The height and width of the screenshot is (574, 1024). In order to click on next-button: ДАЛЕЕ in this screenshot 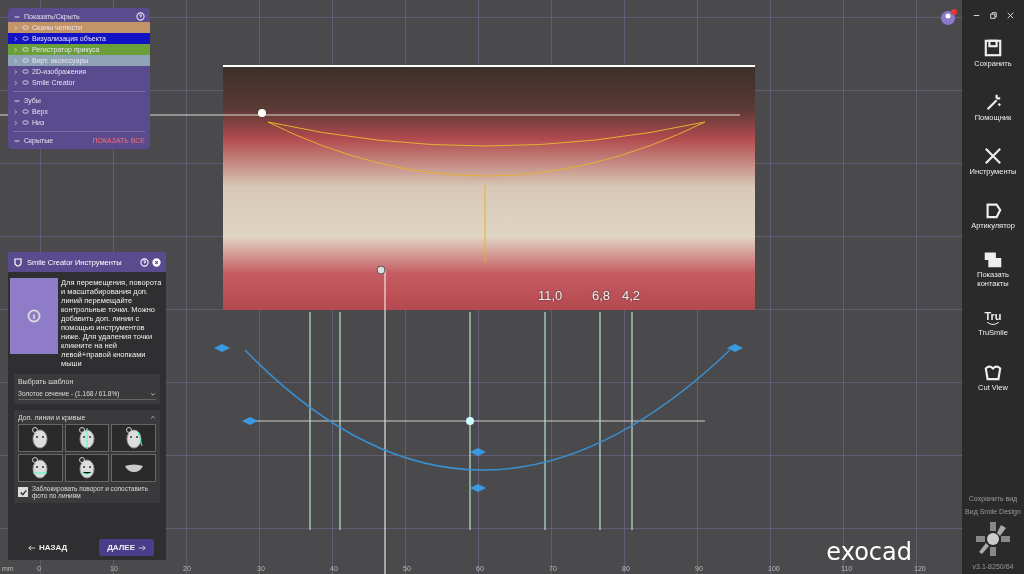, I will do `click(127, 547)`.